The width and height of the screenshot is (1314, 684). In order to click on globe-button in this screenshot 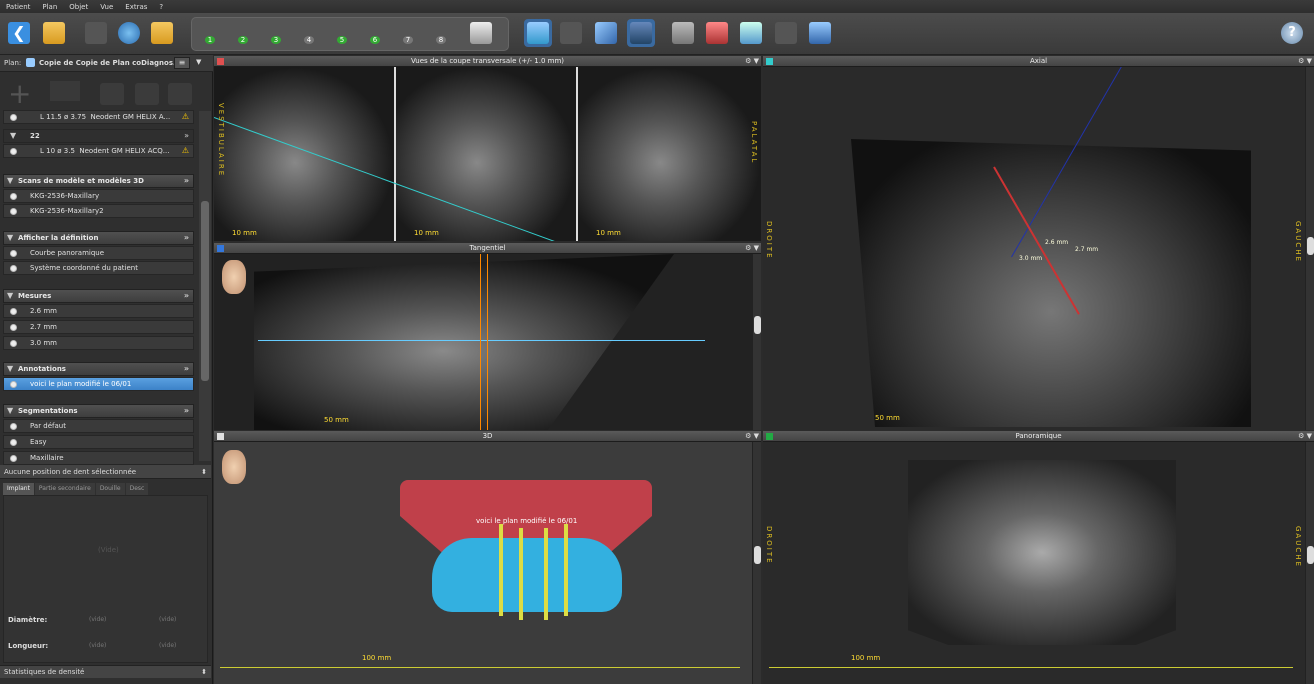, I will do `click(129, 33)`.